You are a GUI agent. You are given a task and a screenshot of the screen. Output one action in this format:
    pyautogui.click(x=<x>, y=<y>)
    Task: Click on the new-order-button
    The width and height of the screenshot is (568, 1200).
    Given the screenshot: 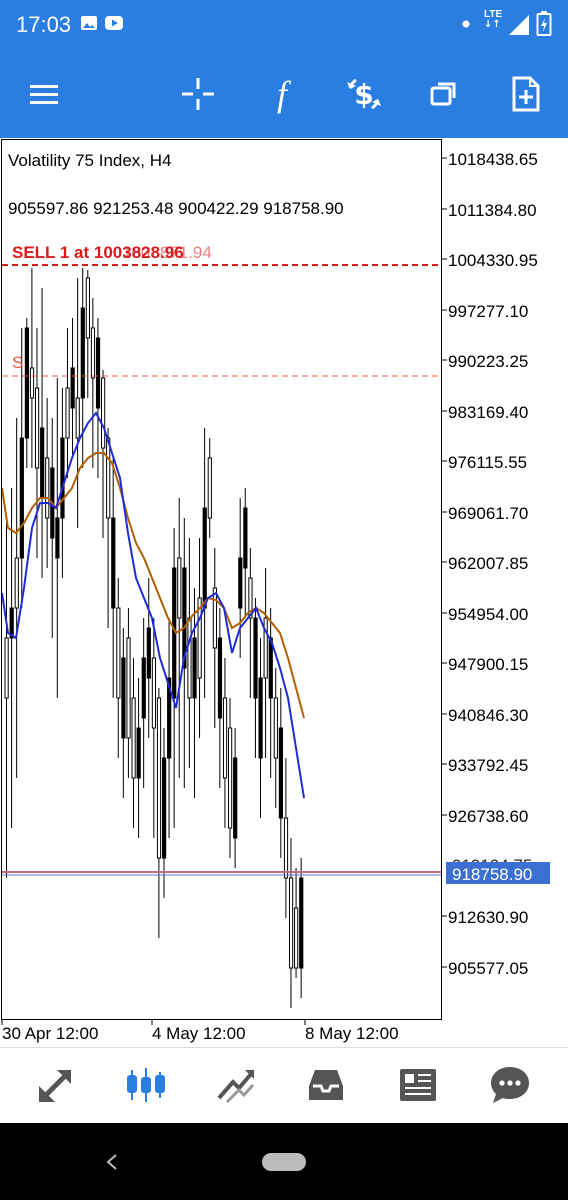 What is the action you would take?
    pyautogui.click(x=526, y=94)
    